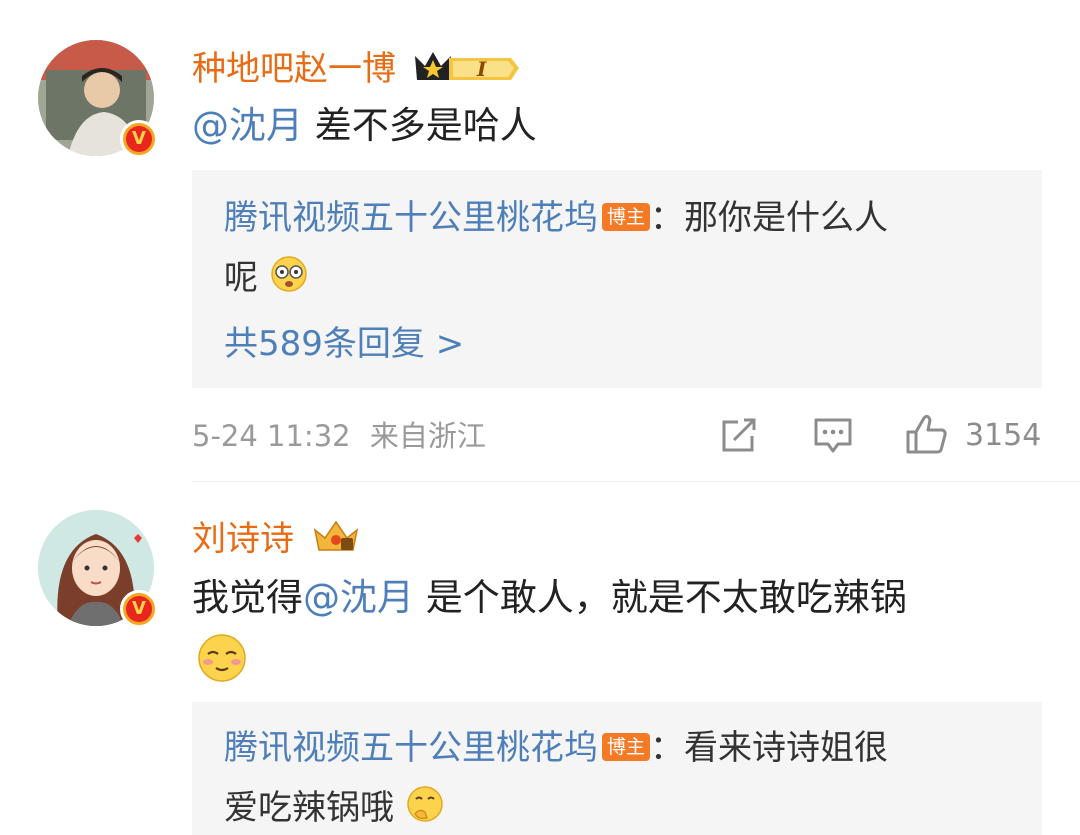  Describe the element at coordinates (222, 660) in the screenshot. I see `shy-smile-emoji-icon` at that location.